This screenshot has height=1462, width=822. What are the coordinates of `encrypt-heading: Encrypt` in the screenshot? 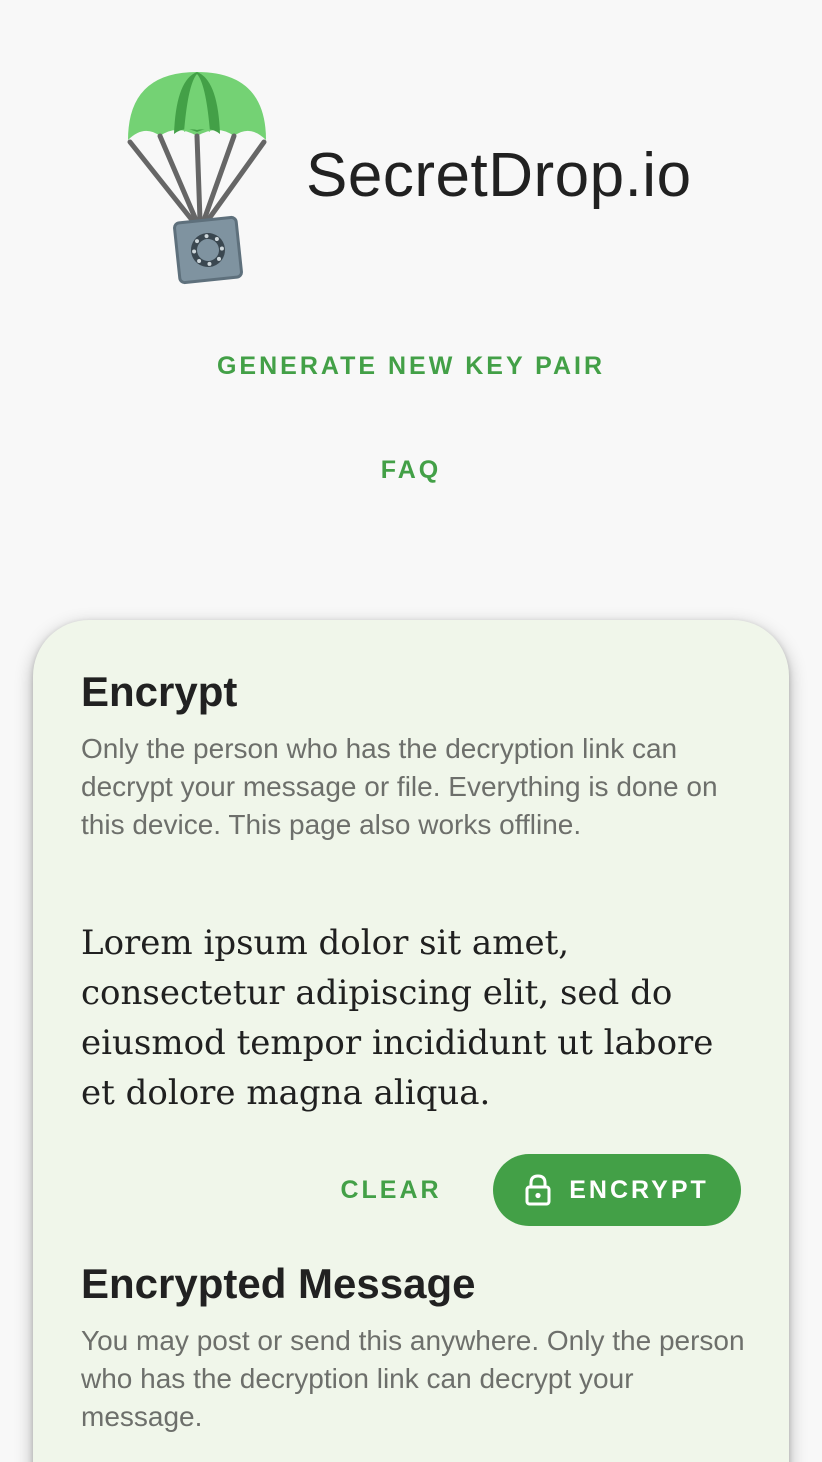 It's located at (159, 691).